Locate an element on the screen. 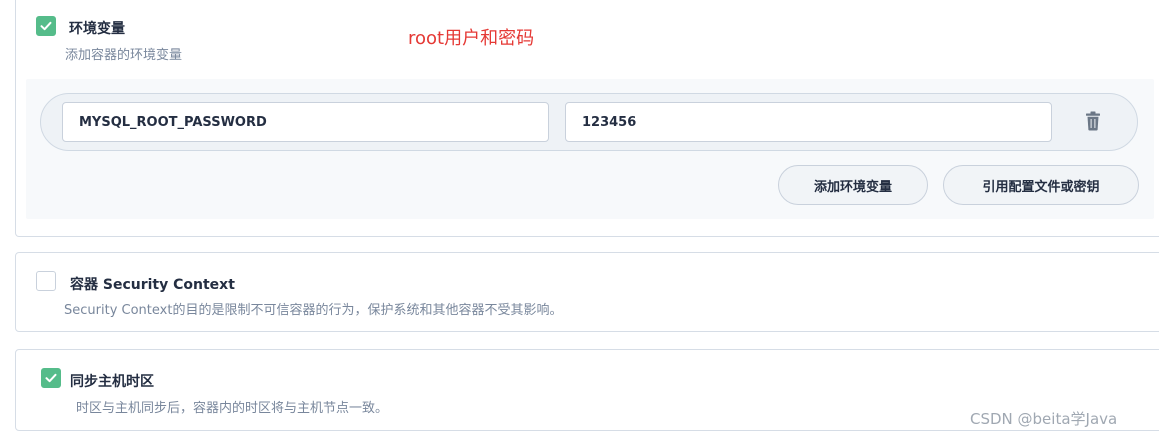  watermark: CSDN @beita学Java is located at coordinates (1044, 419).